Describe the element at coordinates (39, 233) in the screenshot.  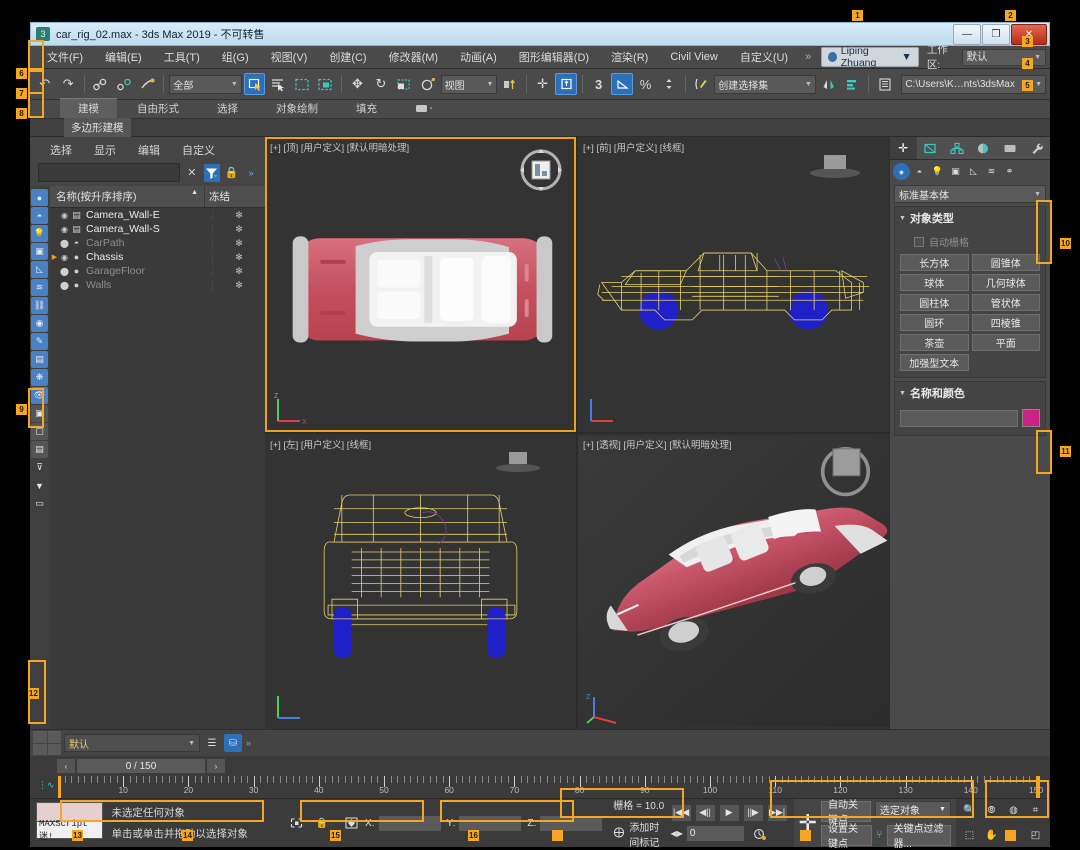
I see `lights-icon: 💡` at that location.